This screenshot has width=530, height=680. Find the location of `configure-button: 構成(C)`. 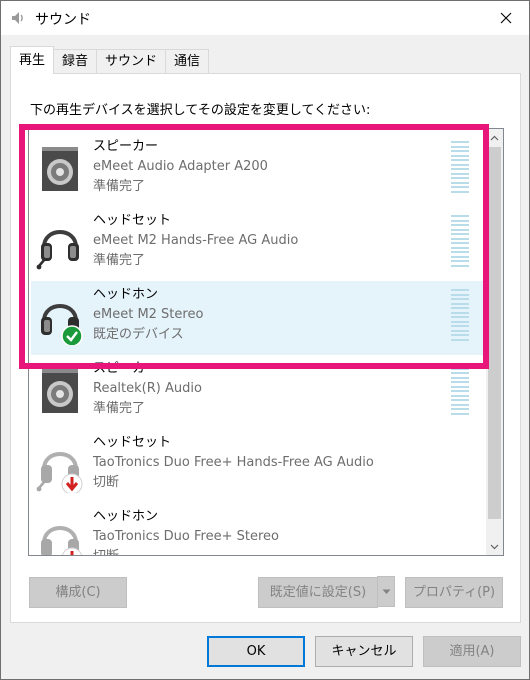

configure-button: 構成(C) is located at coordinates (78, 592).